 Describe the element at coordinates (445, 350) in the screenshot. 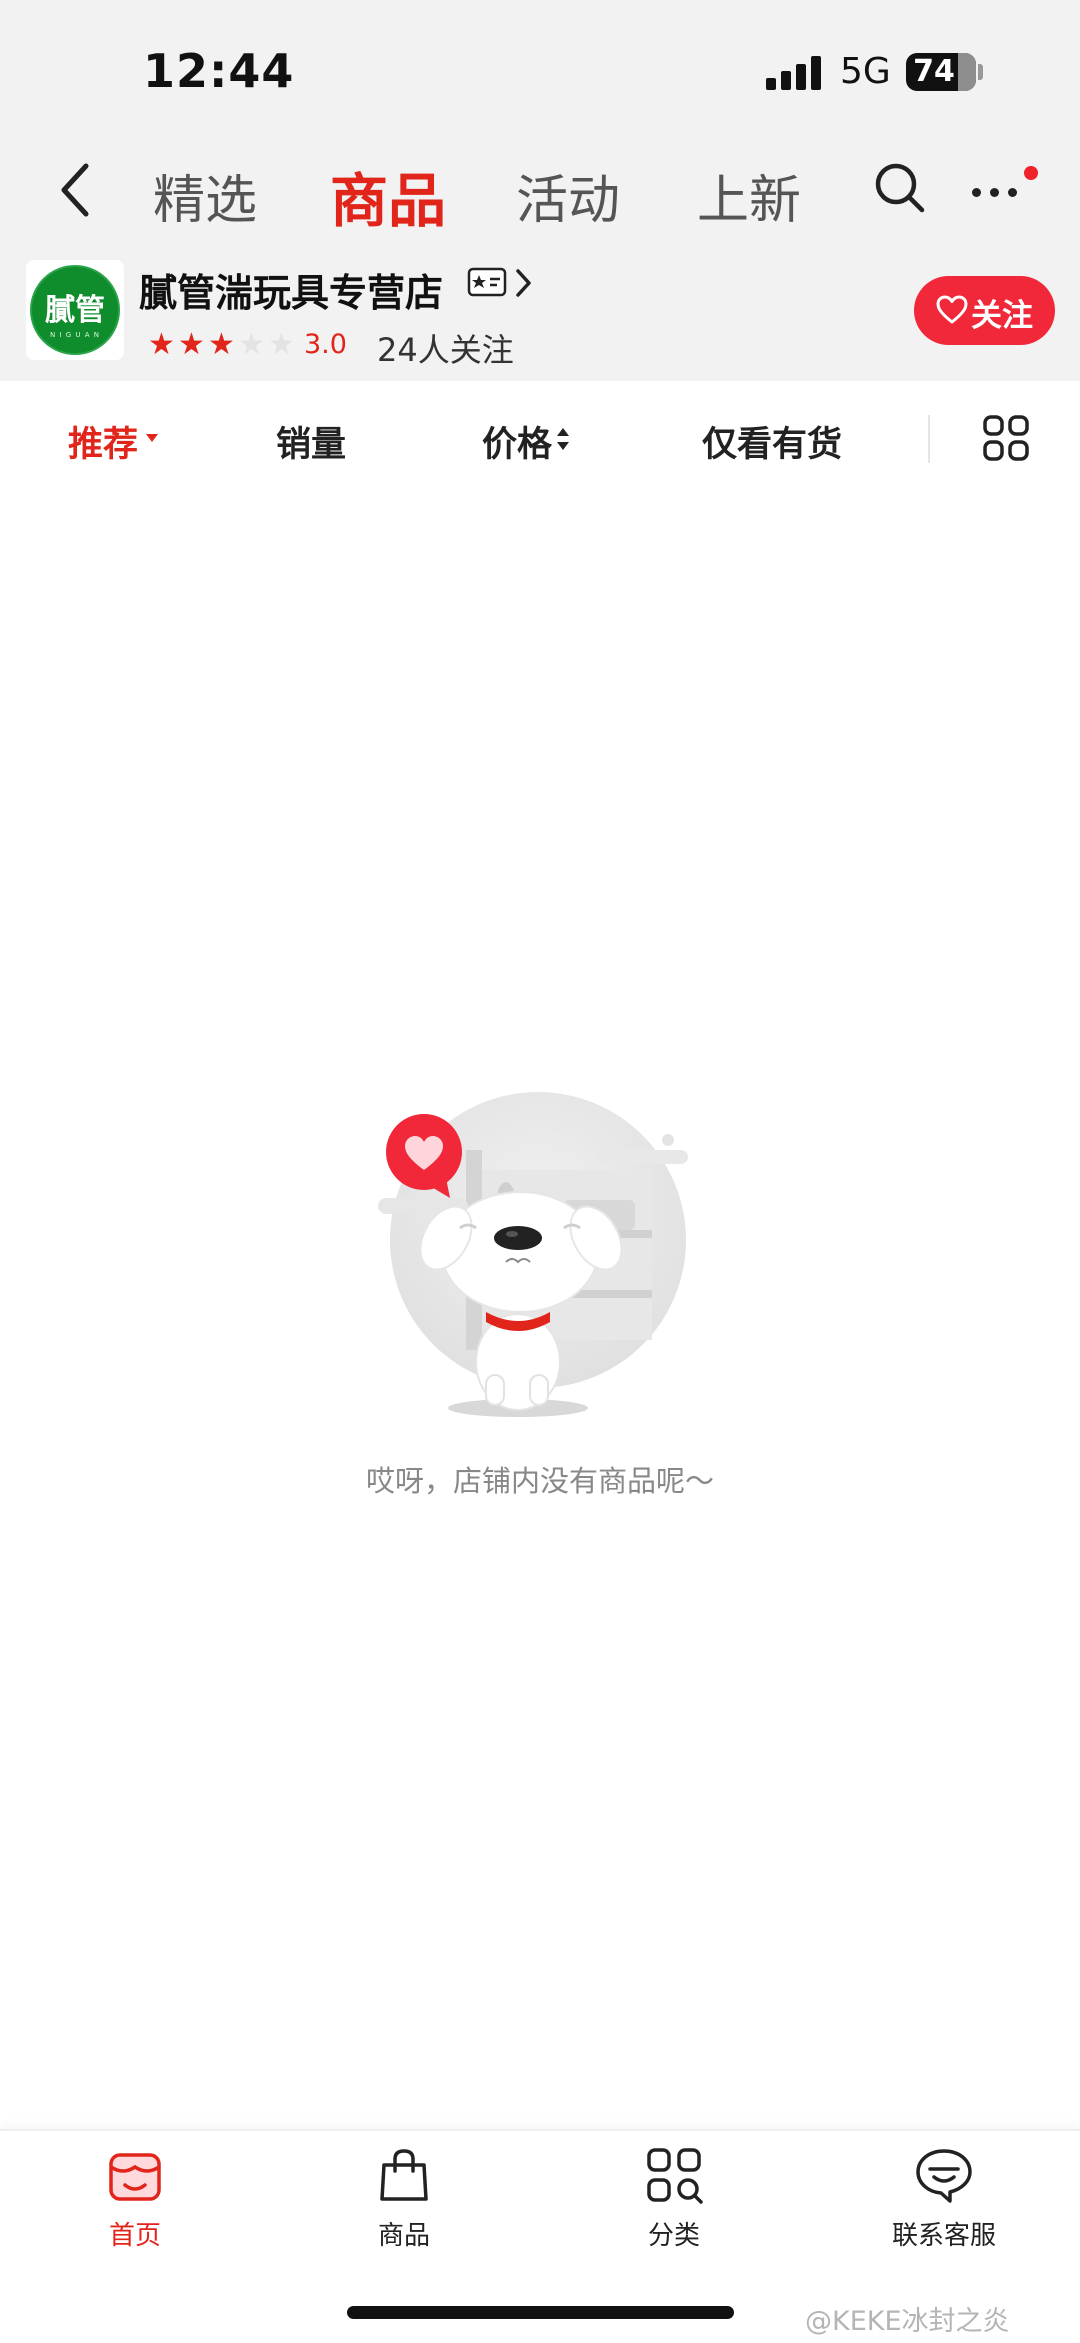

I see `follower-count: 24人关注` at that location.